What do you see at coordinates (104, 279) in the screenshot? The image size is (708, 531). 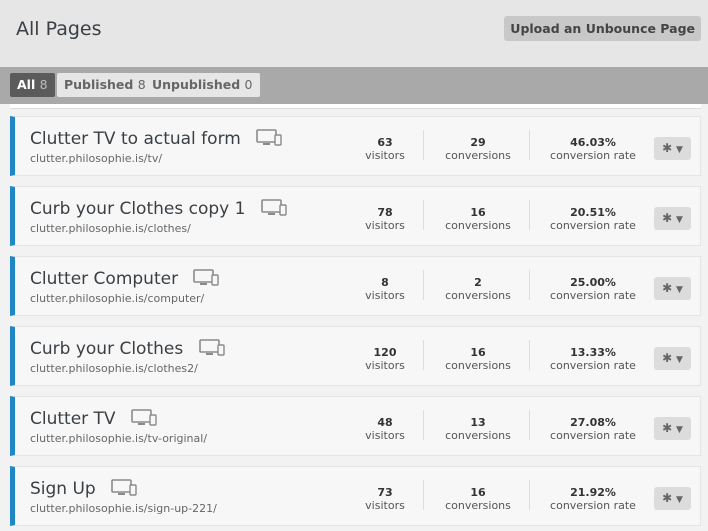 I see `page-name: Clutter Computer` at bounding box center [104, 279].